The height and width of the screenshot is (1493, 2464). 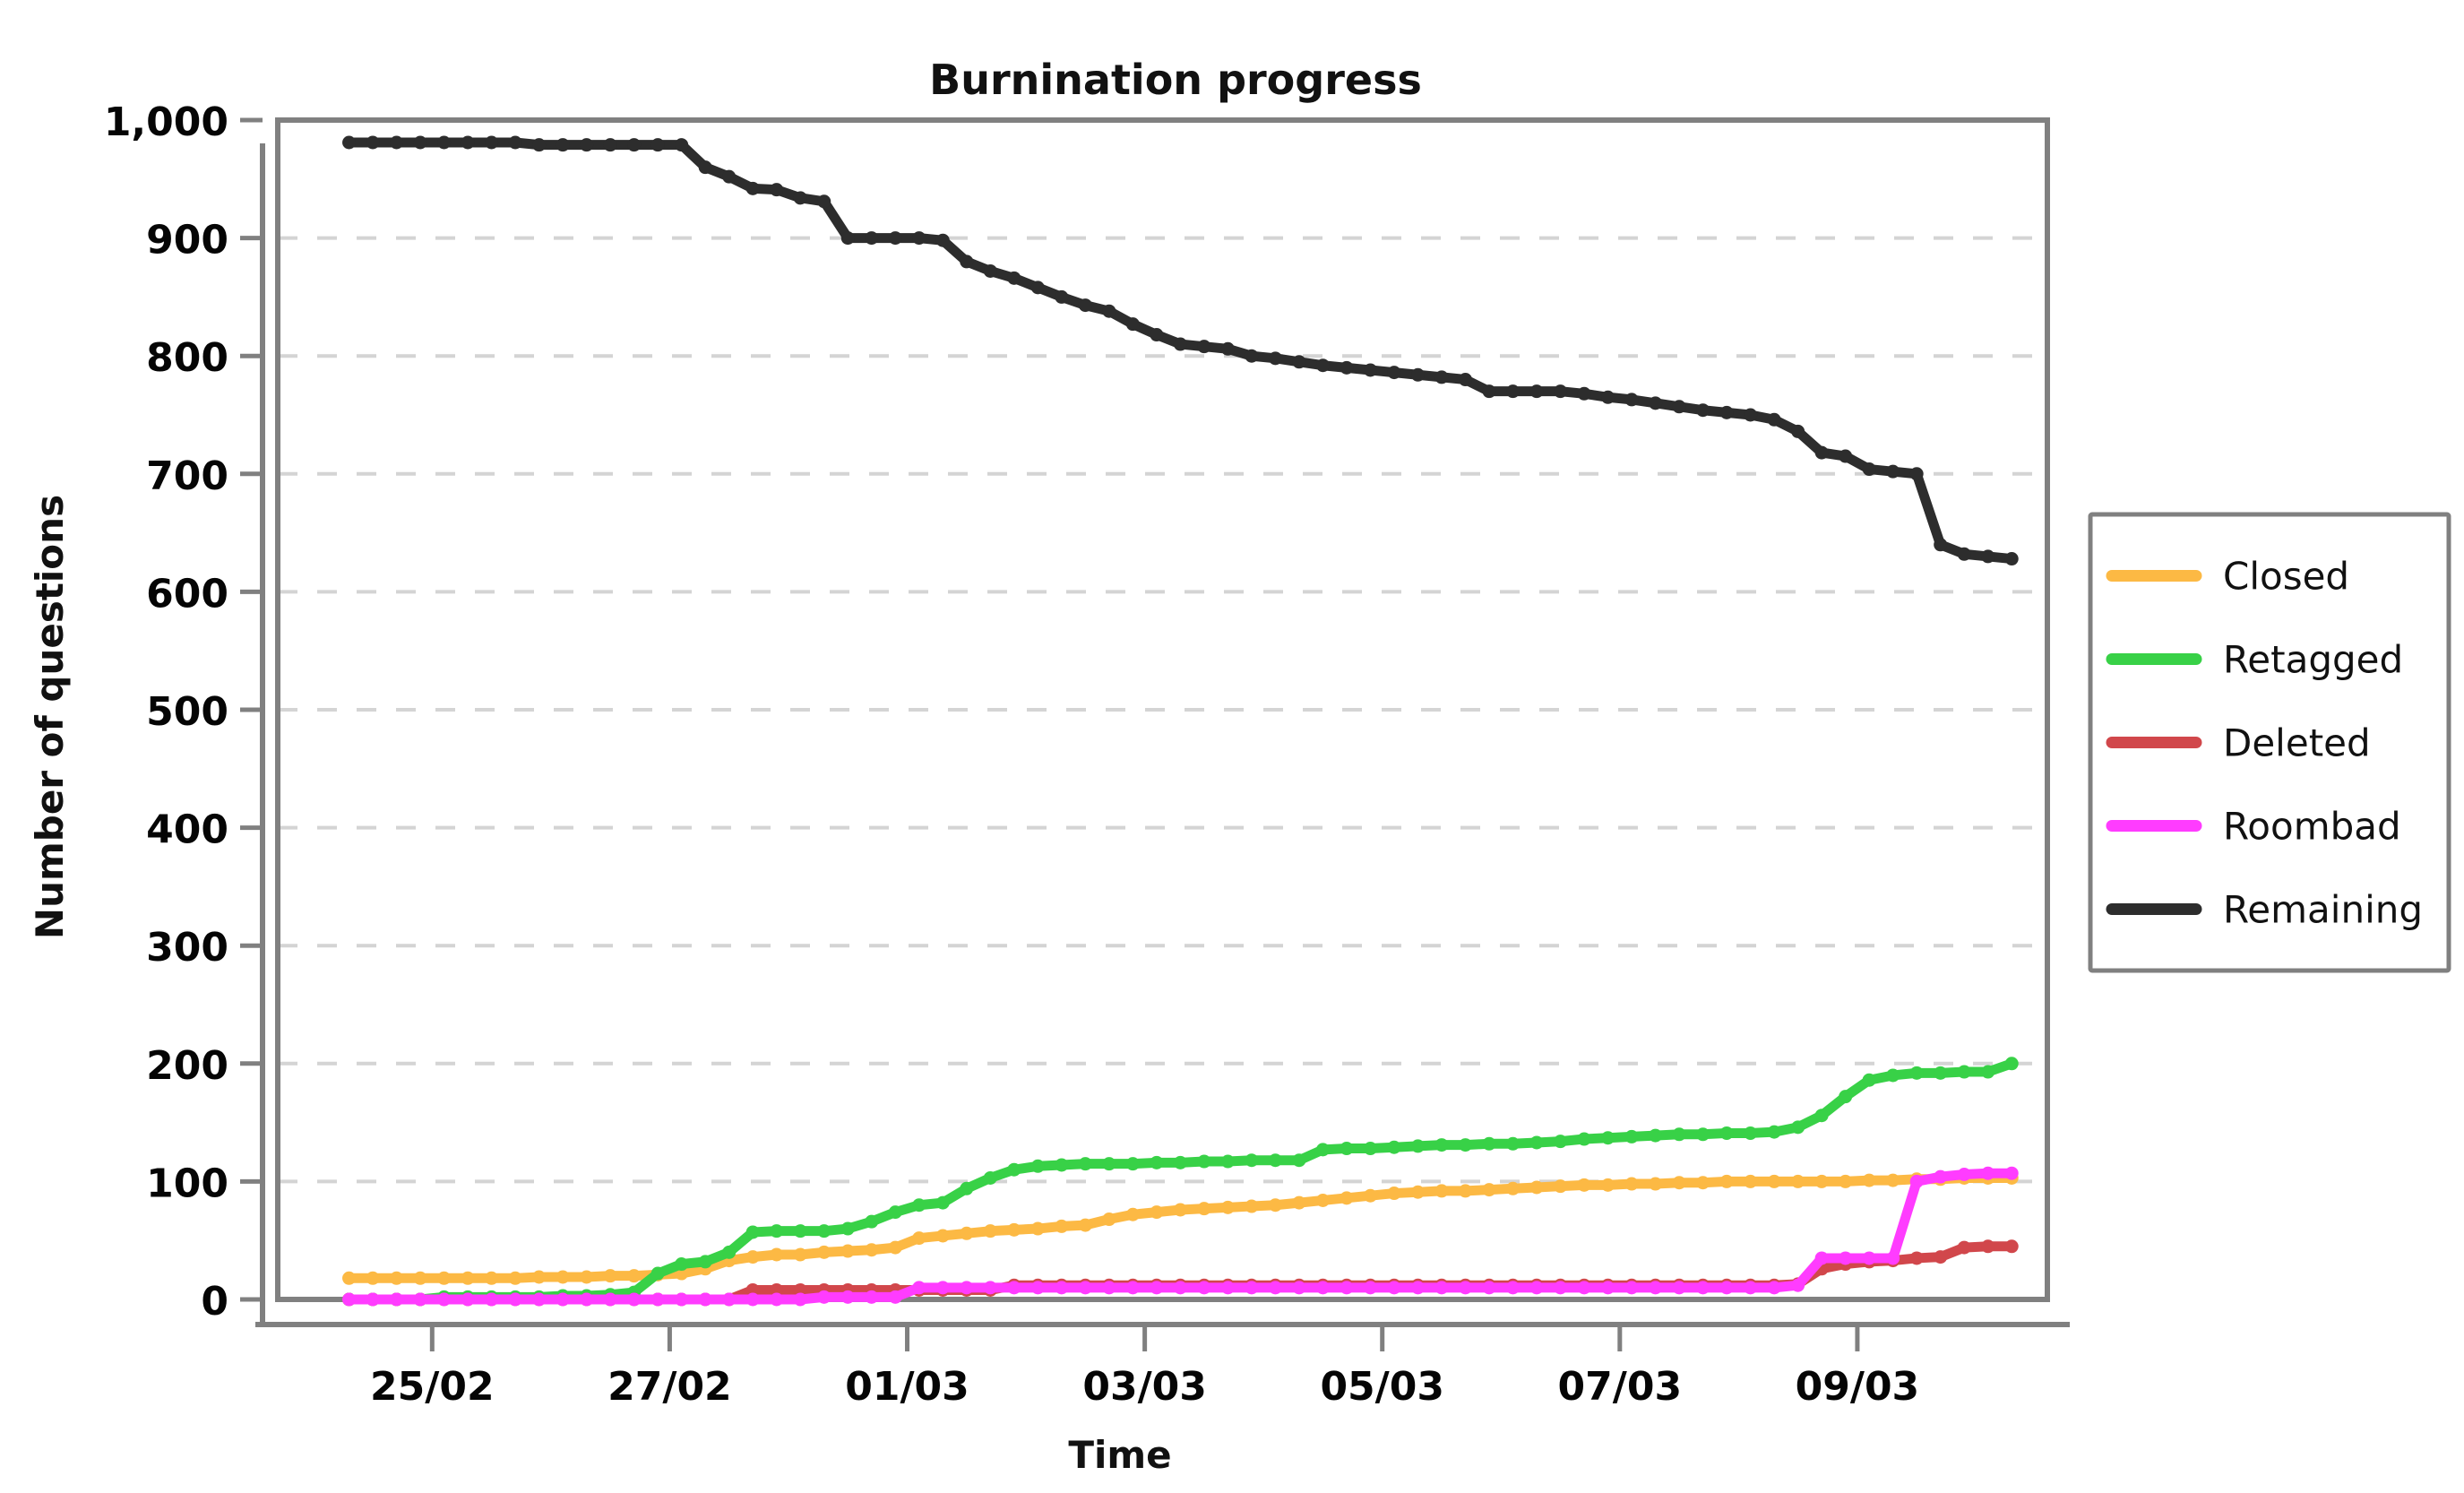 What do you see at coordinates (1620, 1387) in the screenshot?
I see `x-tick-label: 07/03` at bounding box center [1620, 1387].